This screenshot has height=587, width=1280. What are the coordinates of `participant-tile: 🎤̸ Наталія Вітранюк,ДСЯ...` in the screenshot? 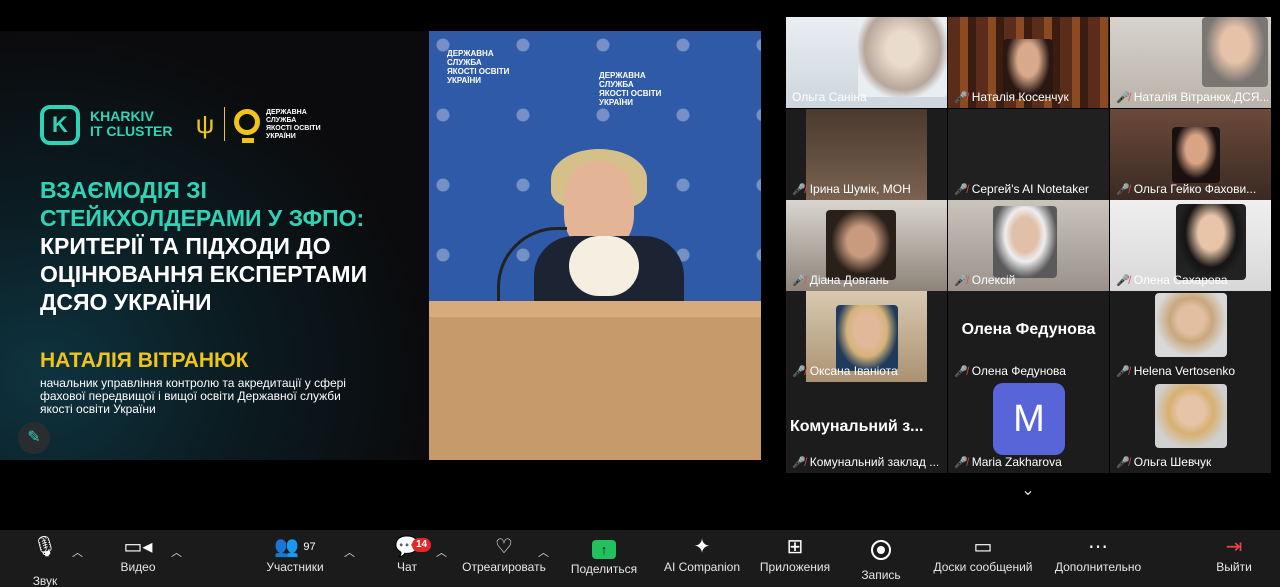 It's located at (1190, 62).